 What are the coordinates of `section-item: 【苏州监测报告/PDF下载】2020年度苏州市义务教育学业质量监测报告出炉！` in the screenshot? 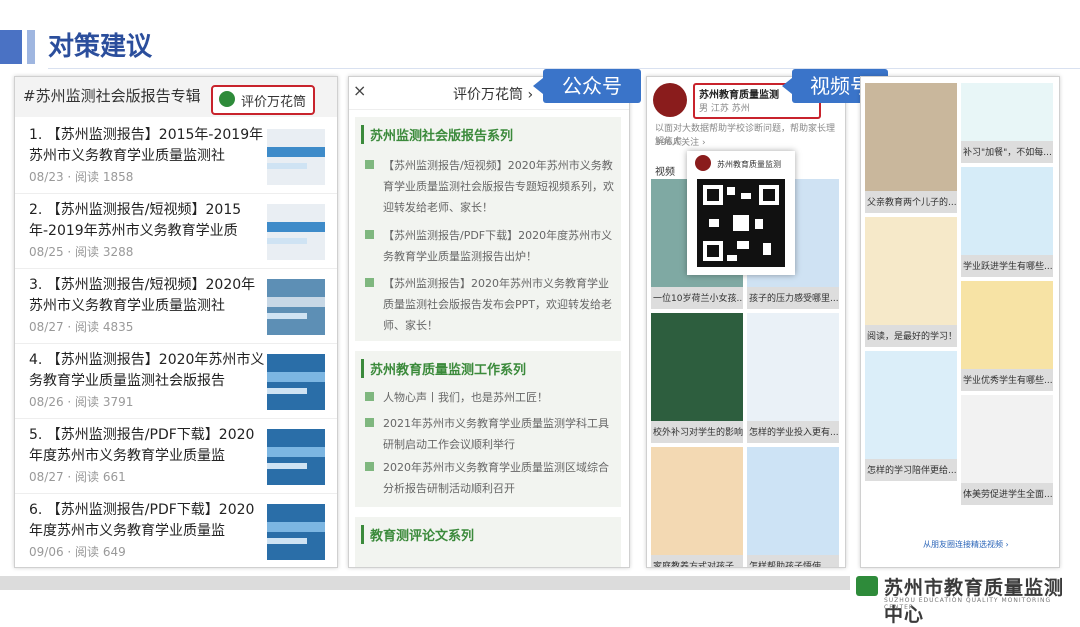 It's located at (490, 246).